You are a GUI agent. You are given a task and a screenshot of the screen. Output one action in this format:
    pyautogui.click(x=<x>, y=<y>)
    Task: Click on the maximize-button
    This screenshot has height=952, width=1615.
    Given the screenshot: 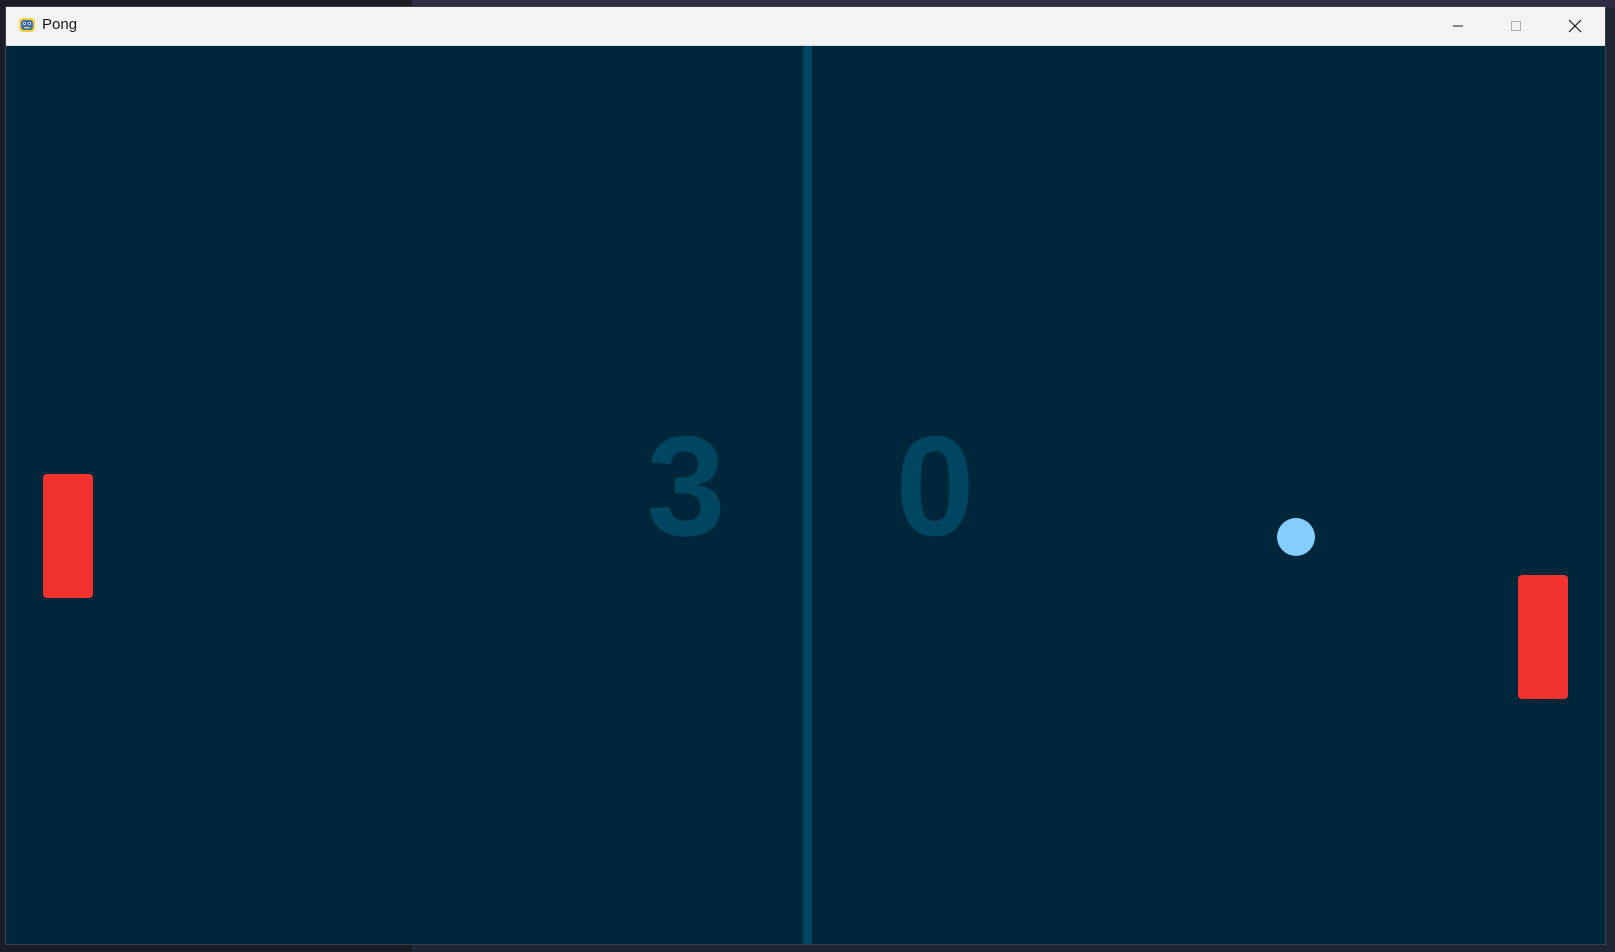 What is the action you would take?
    pyautogui.click(x=1516, y=26)
    